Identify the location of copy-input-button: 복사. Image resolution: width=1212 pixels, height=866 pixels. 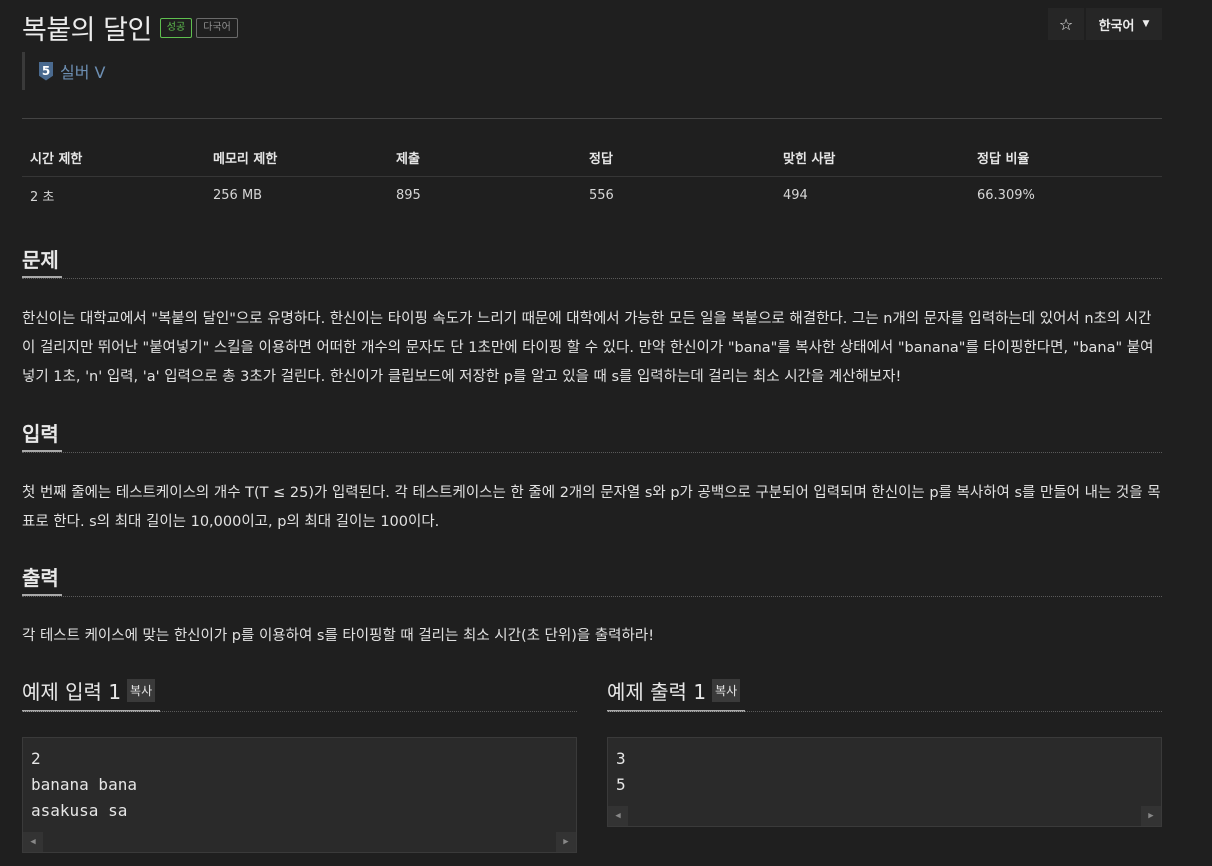
(141, 690).